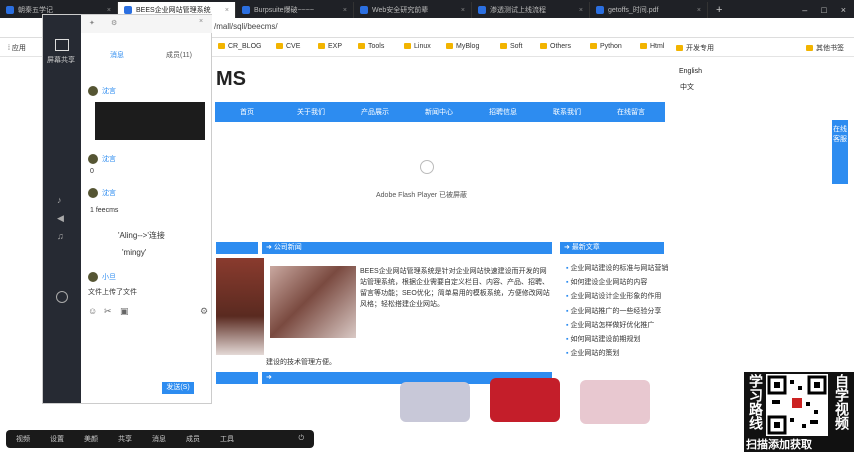  Describe the element at coordinates (779, 445) in the screenshot. I see `promo-caption: 扫描添加获取` at that location.